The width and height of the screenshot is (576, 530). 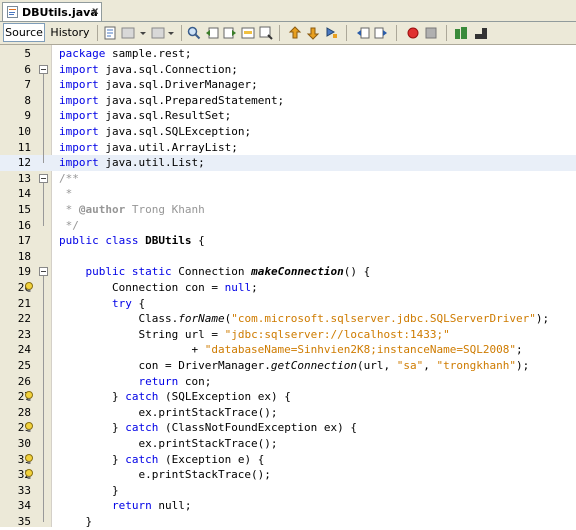 I want to click on forward-dropdown-icon, so click(x=171, y=33).